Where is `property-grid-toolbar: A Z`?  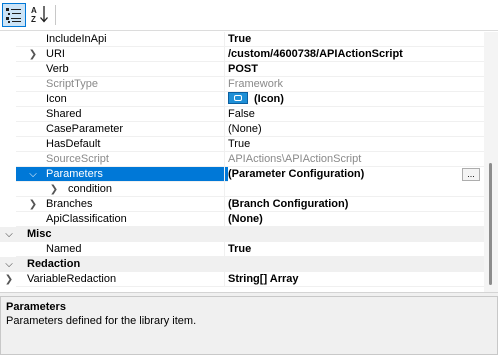
property-grid-toolbar: A Z is located at coordinates (249, 15).